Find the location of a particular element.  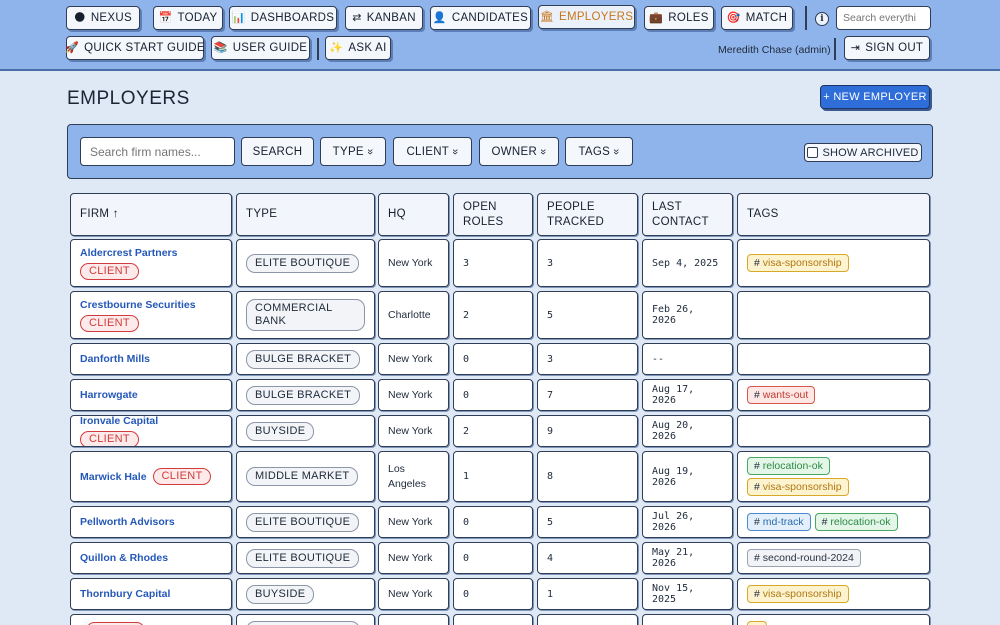

show-archived-checkbox is located at coordinates (813, 152).